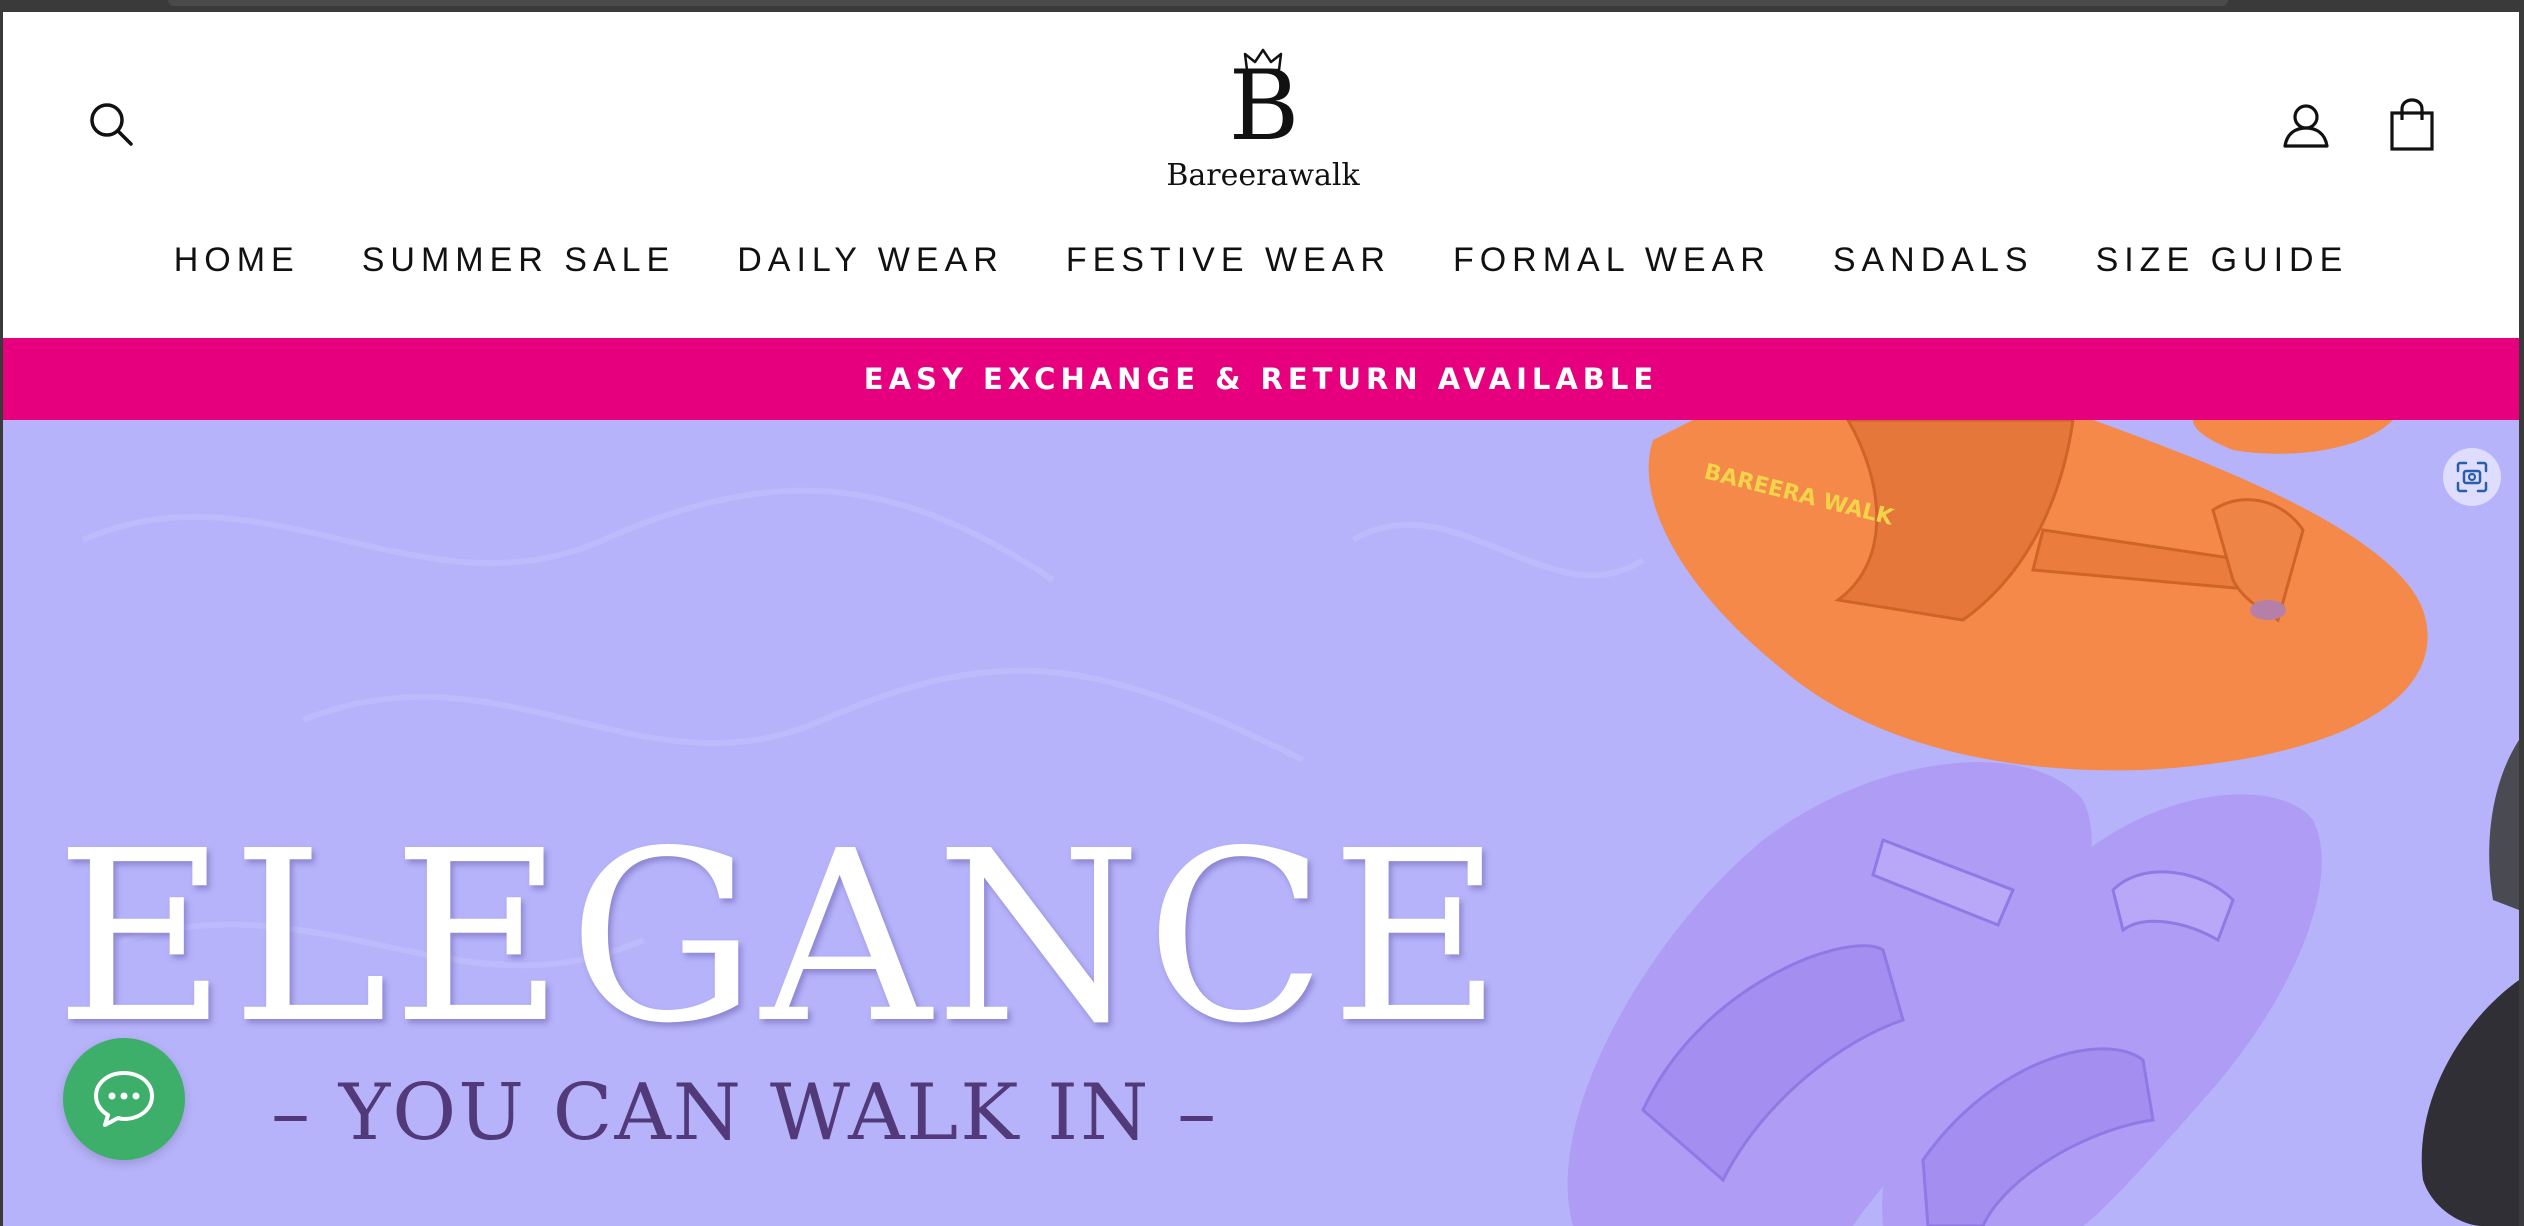 The image size is (2524, 1226). Describe the element at coordinates (1198, 3) in the screenshot. I see `browser-address-bar-edge` at that location.